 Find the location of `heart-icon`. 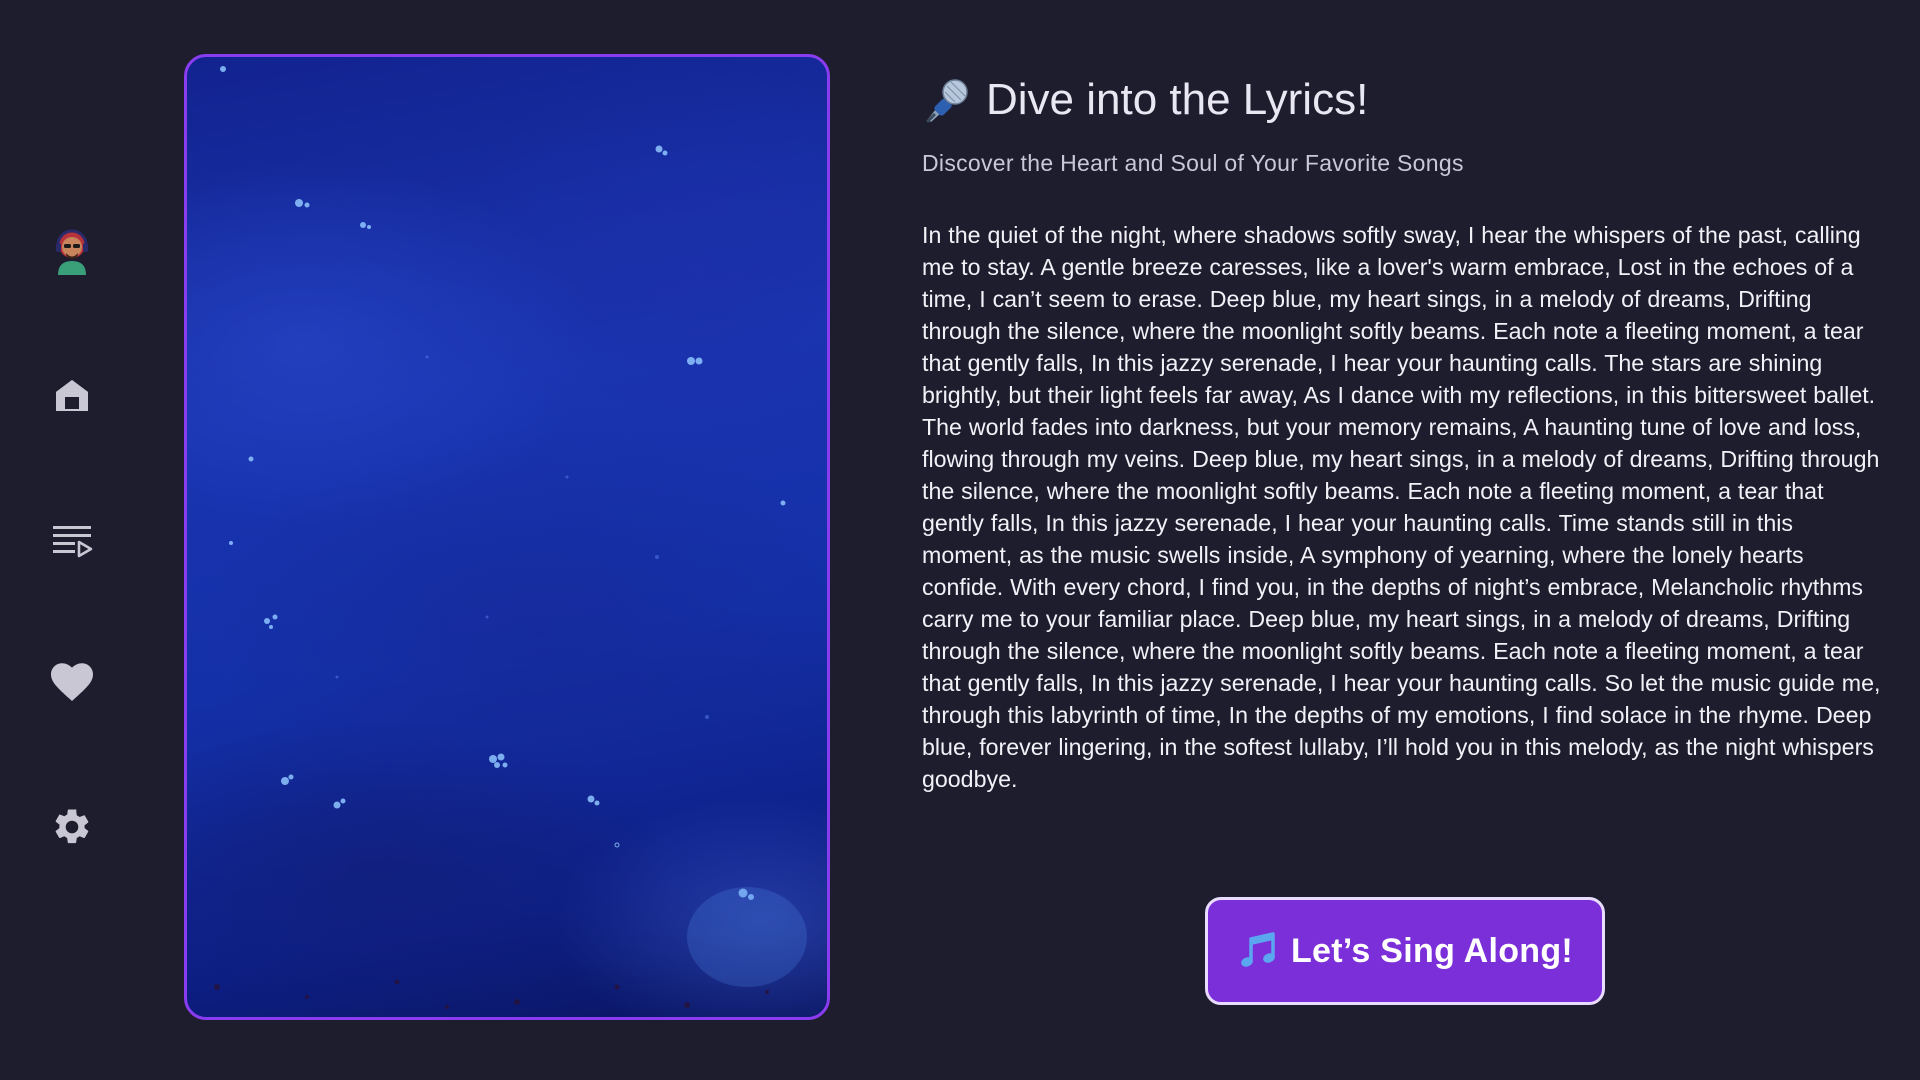

heart-icon is located at coordinates (72, 682).